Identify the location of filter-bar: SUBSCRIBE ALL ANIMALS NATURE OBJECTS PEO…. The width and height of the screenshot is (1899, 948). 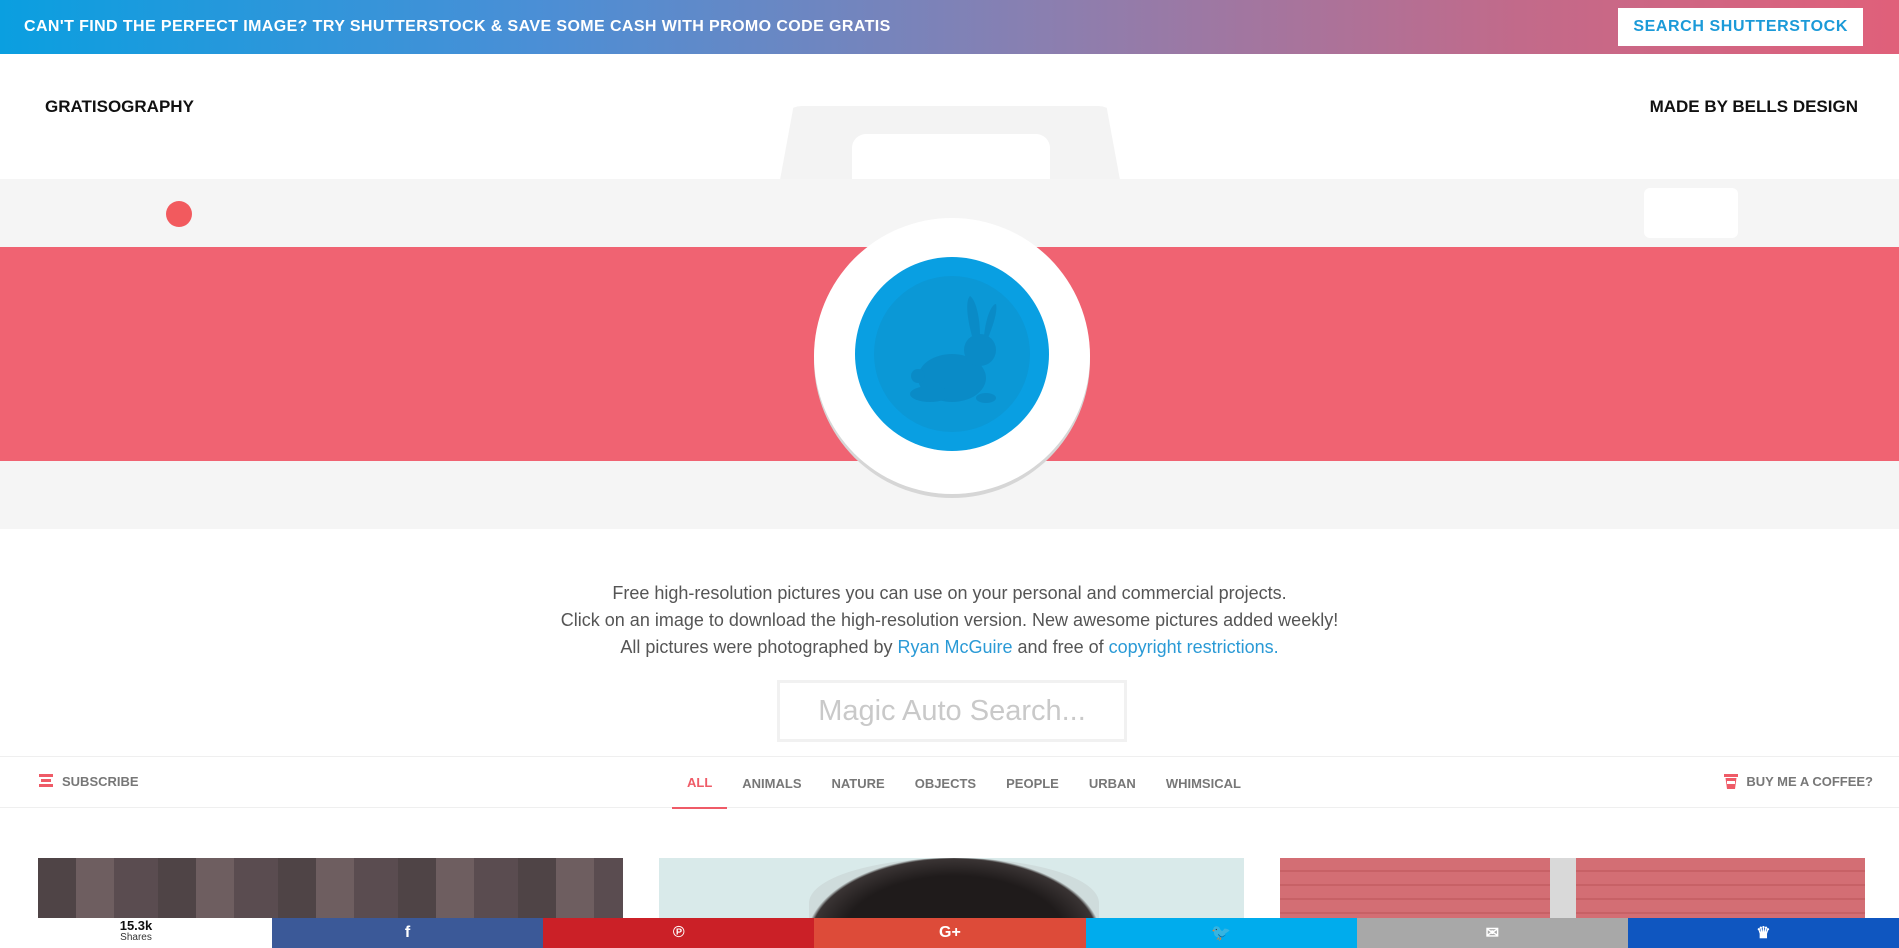
(949, 782).